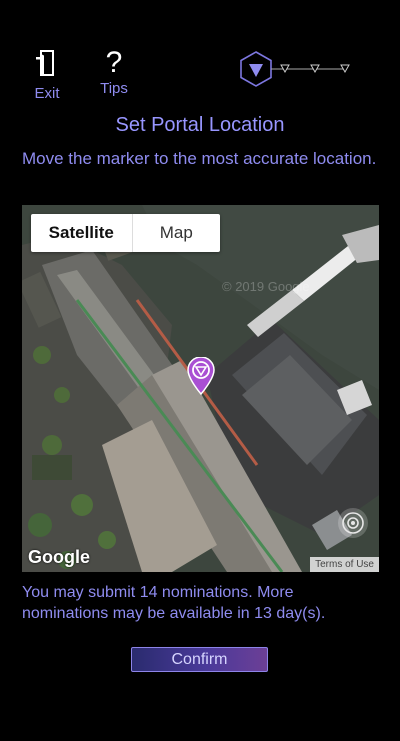 This screenshot has width=400, height=741. What do you see at coordinates (114, 62) in the screenshot?
I see `question-mark-icon: ?` at bounding box center [114, 62].